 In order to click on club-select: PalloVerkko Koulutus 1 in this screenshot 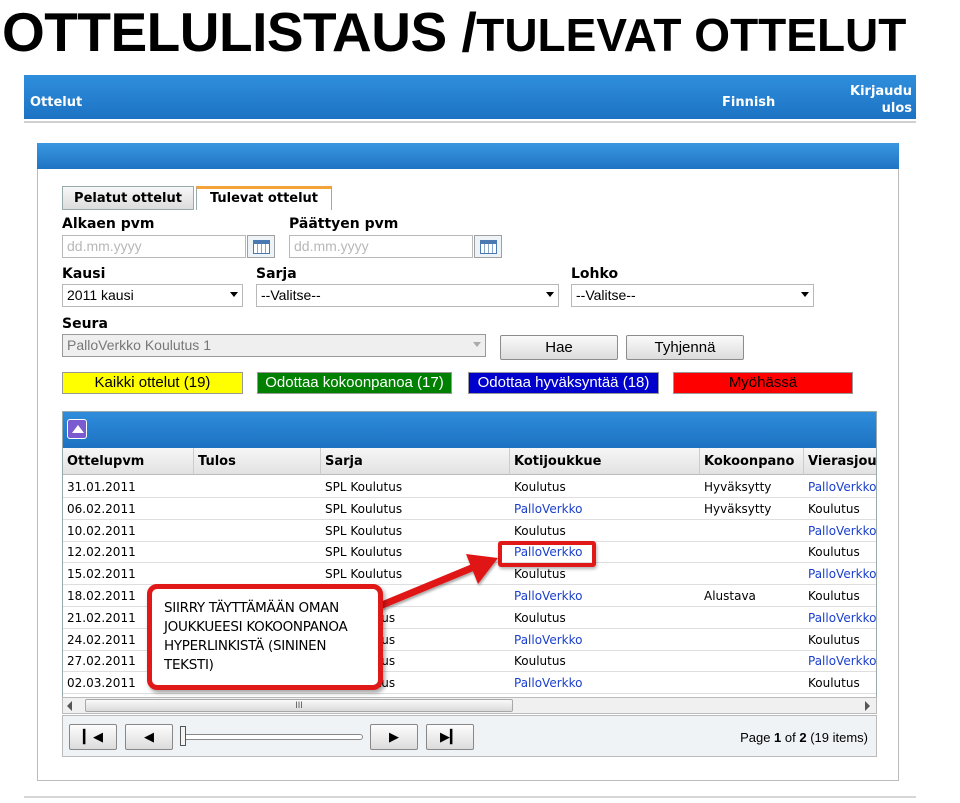, I will do `click(274, 345)`.